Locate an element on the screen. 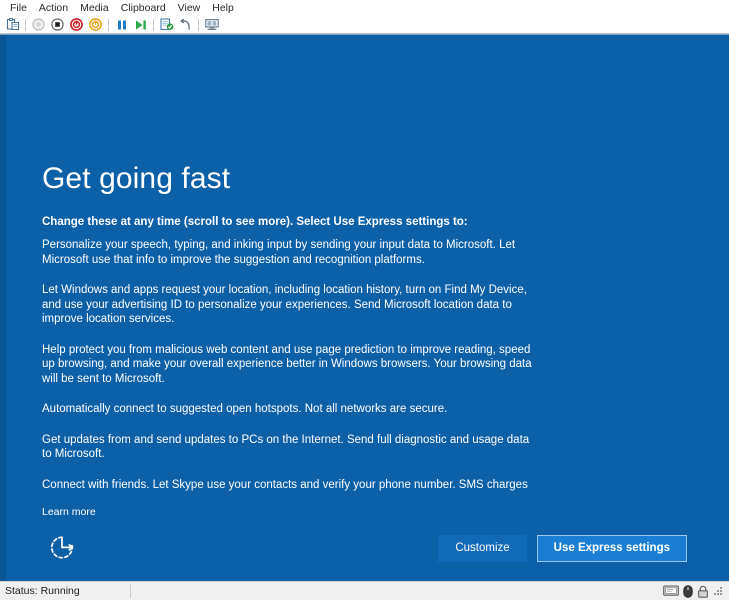 This screenshot has height=600, width=729. start-icon is located at coordinates (140, 25).